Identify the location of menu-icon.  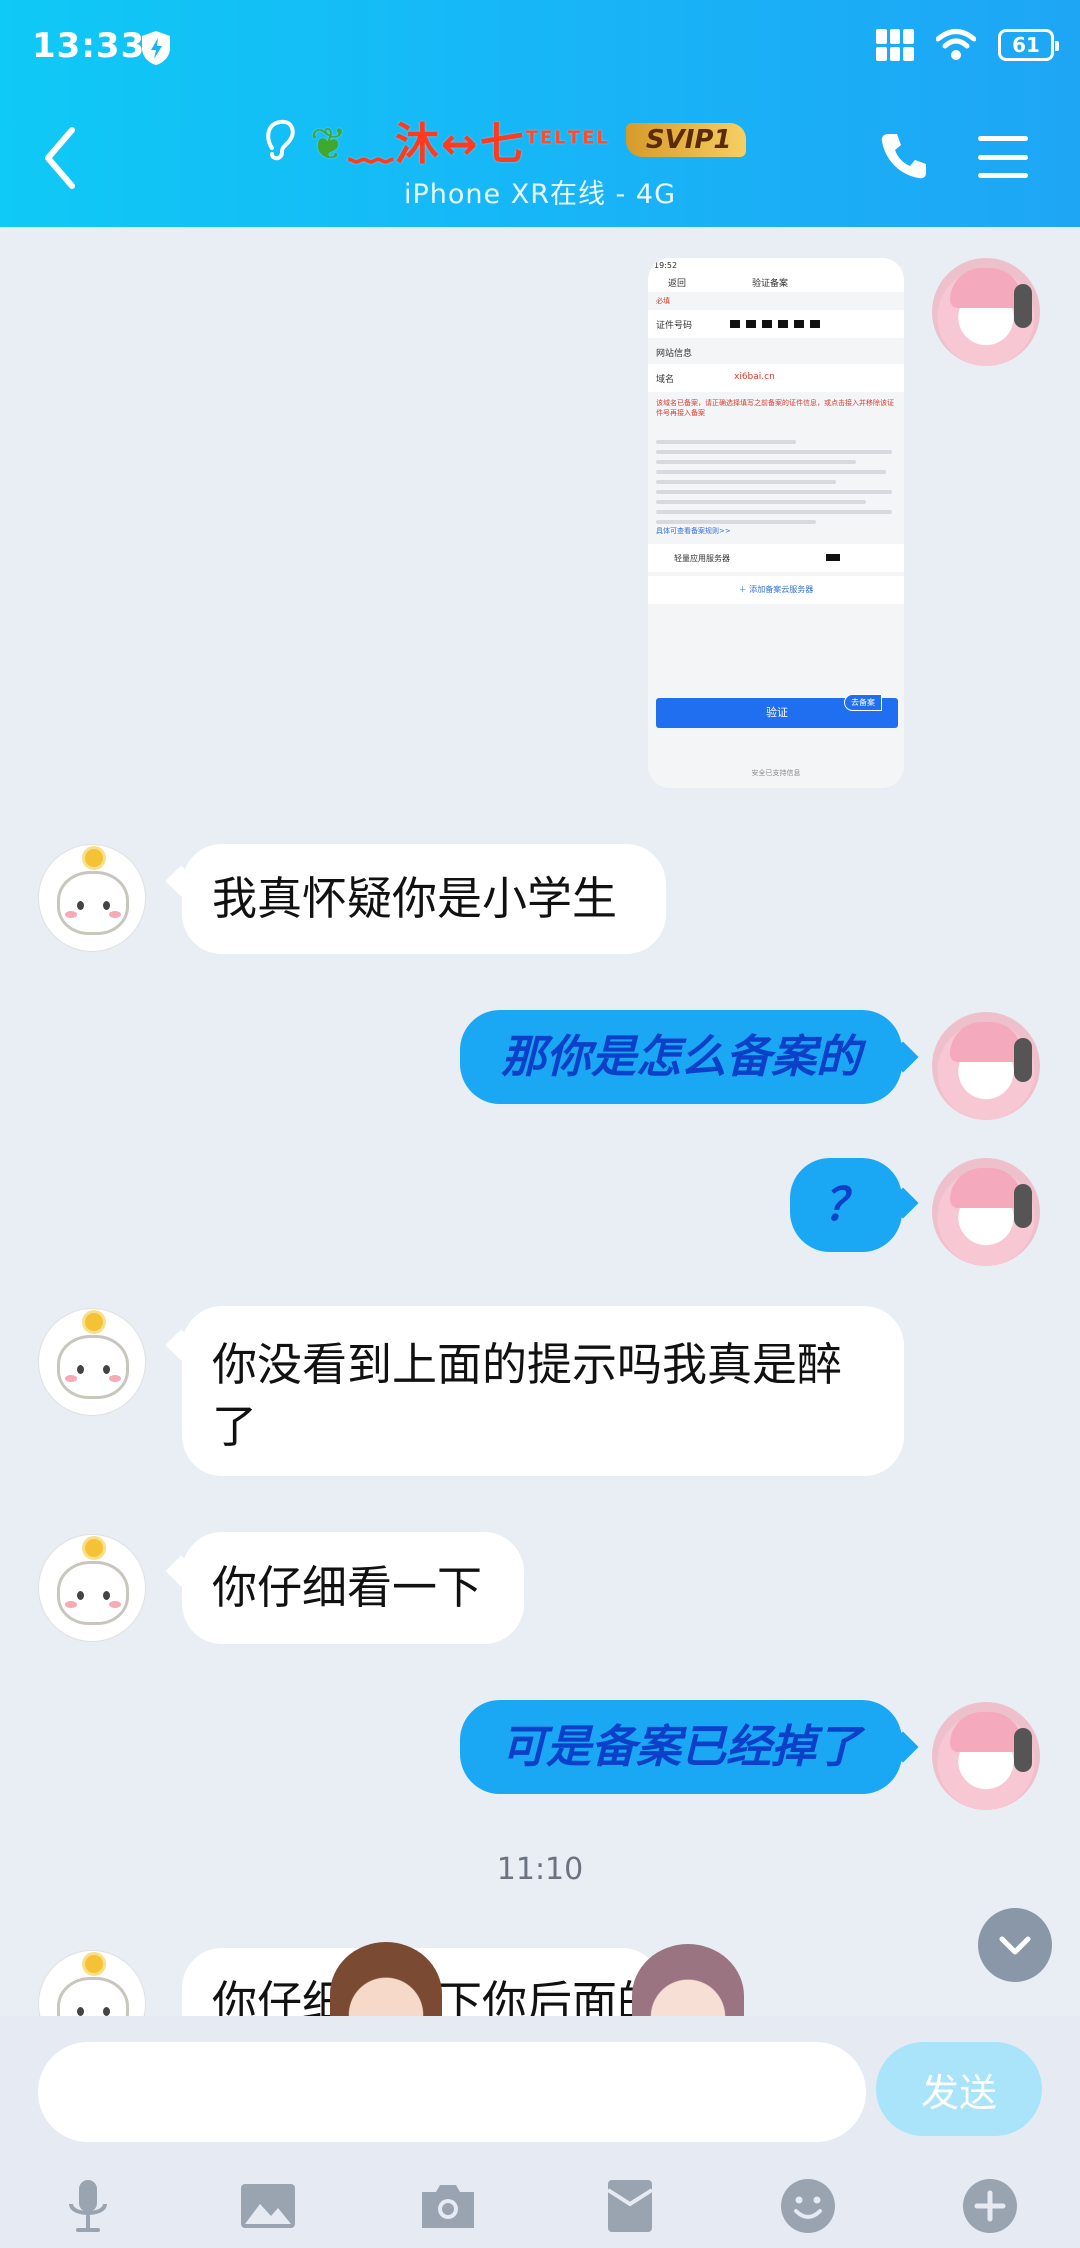
(1003, 157).